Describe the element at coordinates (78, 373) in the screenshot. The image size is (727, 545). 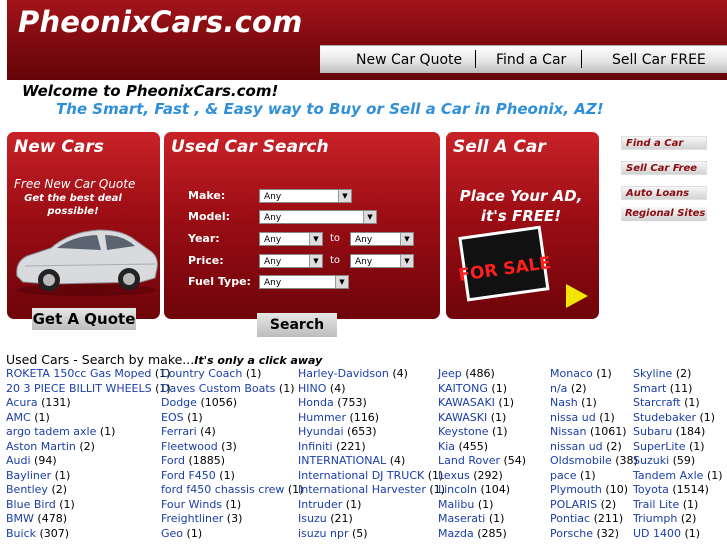
I see `make-link: ROKETA 150cc Gas Moped` at that location.